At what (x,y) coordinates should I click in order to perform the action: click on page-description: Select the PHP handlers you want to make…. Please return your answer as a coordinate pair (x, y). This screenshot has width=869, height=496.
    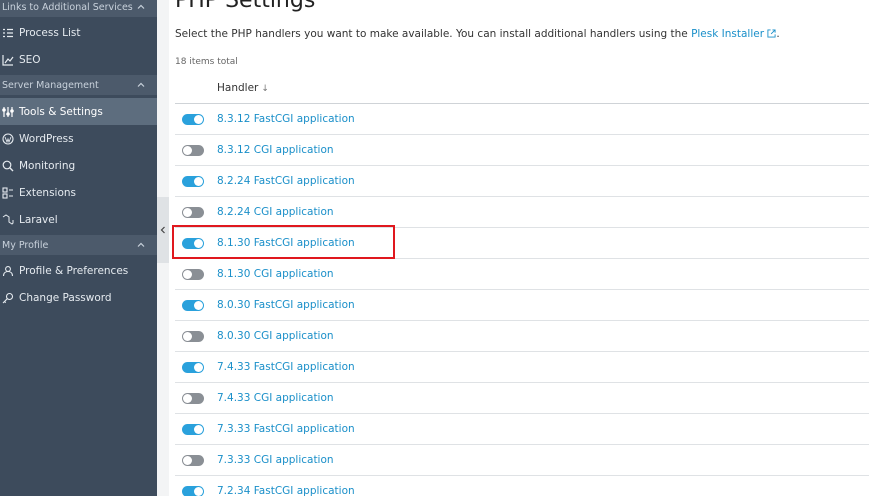
    Looking at the image, I should click on (477, 34).